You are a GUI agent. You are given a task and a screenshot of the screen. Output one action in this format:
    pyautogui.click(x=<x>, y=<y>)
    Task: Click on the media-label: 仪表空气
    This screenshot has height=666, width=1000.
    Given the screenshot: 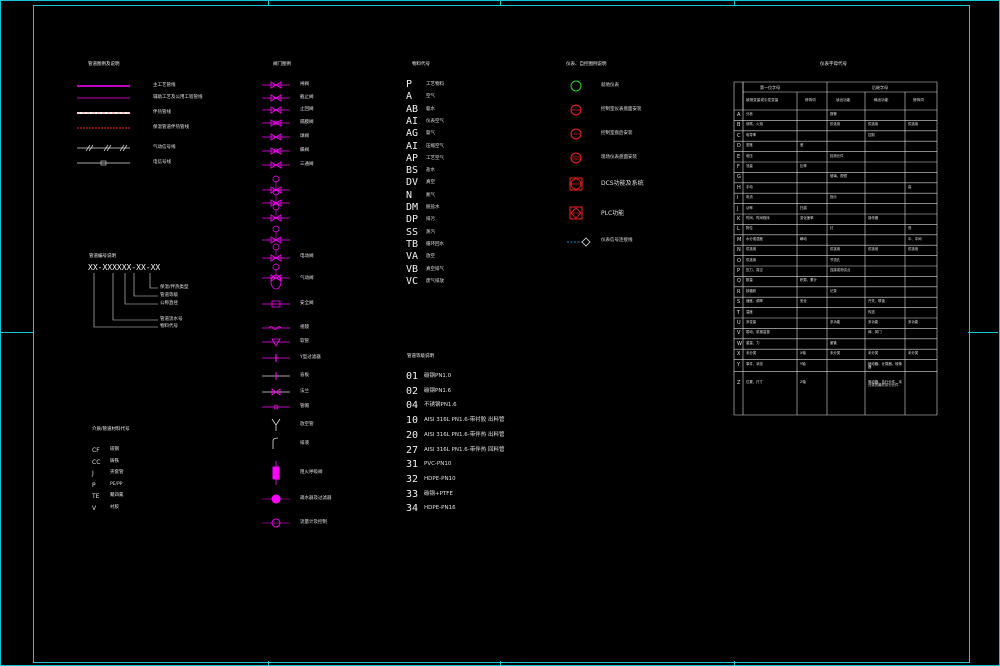 What is the action you would take?
    pyautogui.click(x=435, y=121)
    